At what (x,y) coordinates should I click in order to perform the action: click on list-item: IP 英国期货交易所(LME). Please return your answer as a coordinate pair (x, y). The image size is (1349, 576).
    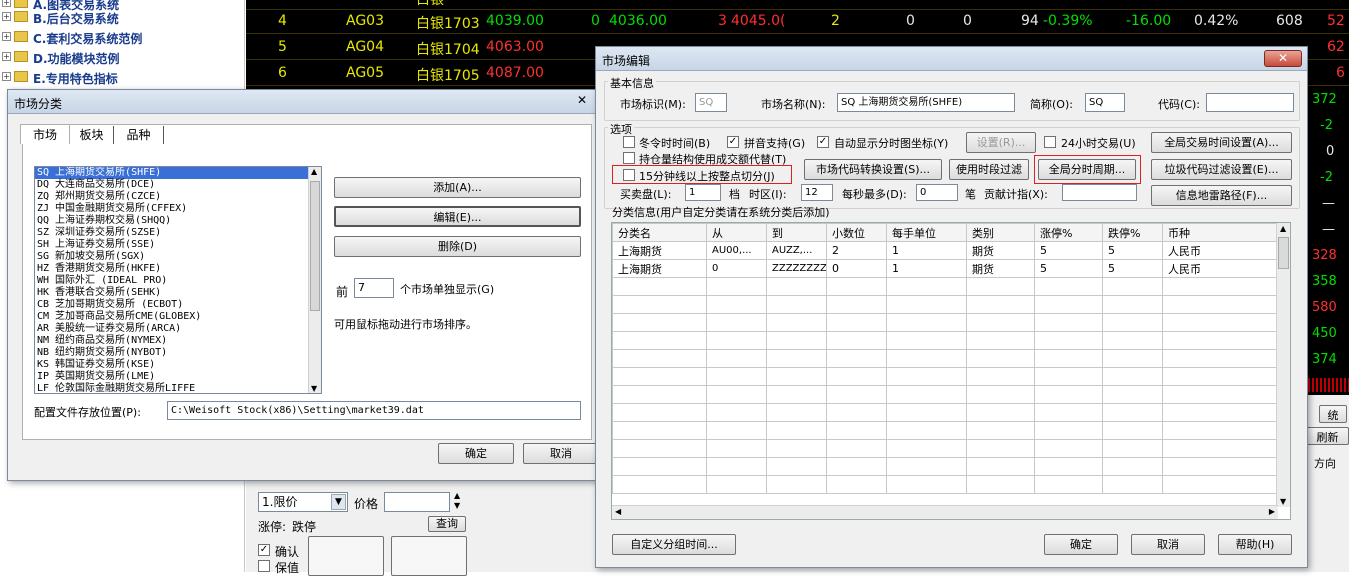
    Looking at the image, I should click on (178, 377).